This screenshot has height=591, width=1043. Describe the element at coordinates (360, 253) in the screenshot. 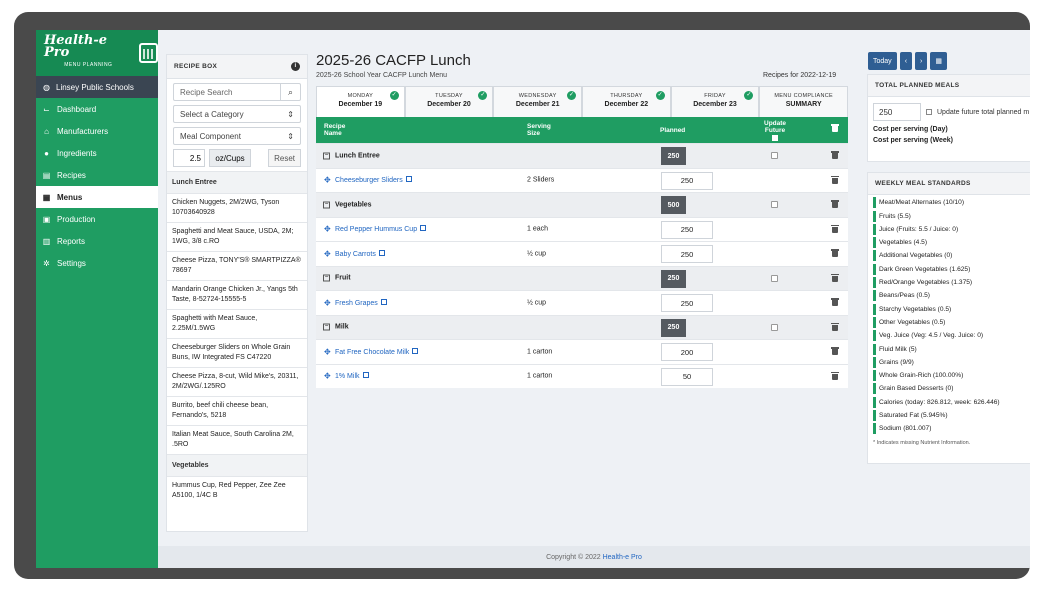

I see `recipe-link: Baby Carrots` at that location.